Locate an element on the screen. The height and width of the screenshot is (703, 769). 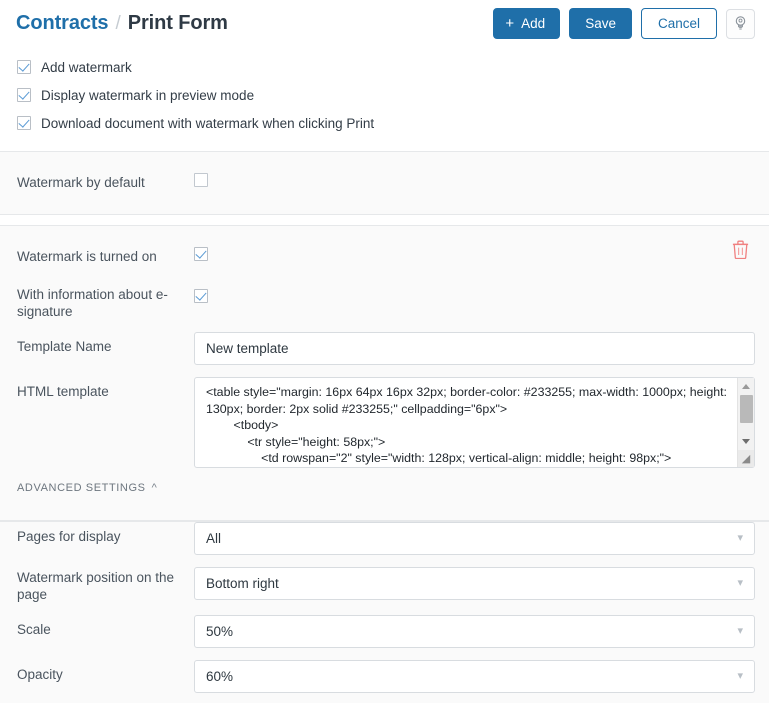
option-display-watermark-preview: Display watermark in preview mode is located at coordinates (393, 95).